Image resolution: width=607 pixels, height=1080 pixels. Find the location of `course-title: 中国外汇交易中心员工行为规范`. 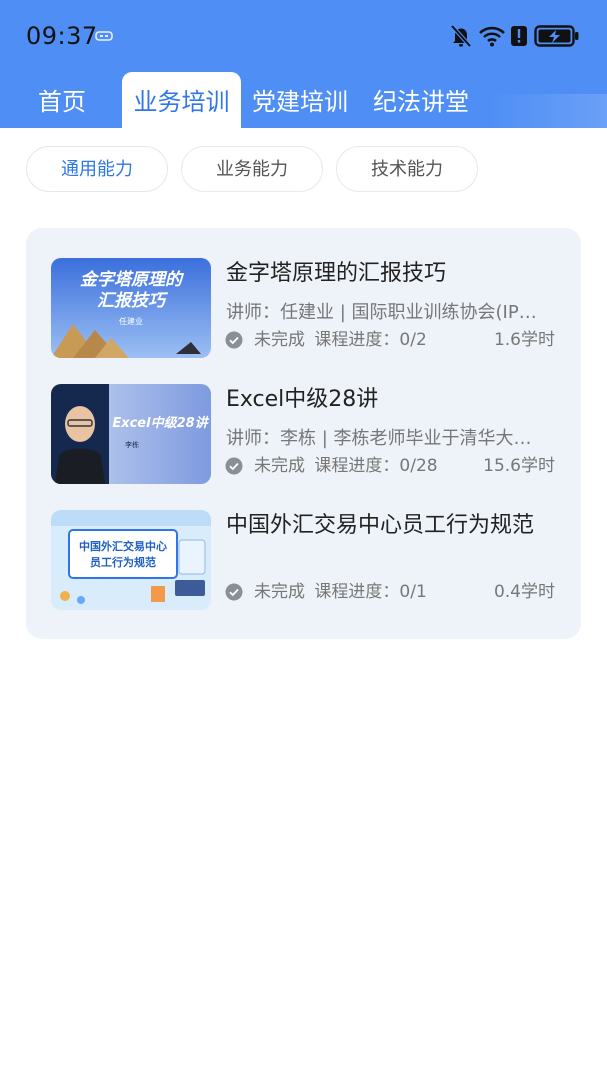

course-title: 中国外汇交易中心员工行为规范 is located at coordinates (380, 525).